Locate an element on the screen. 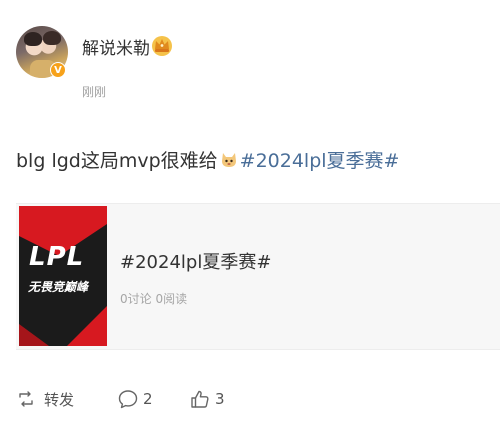  topic-card-title: #2024lpl夏季赛# is located at coordinates (195, 261).